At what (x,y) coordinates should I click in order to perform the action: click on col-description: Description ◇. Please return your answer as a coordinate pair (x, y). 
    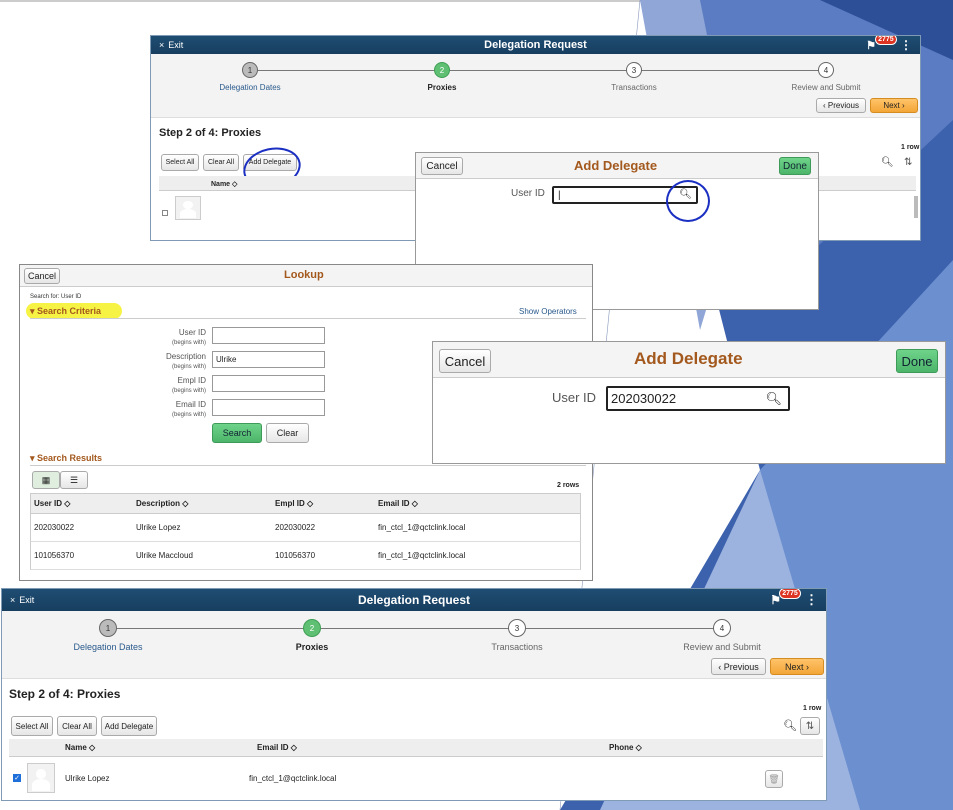
    Looking at the image, I should click on (162, 503).